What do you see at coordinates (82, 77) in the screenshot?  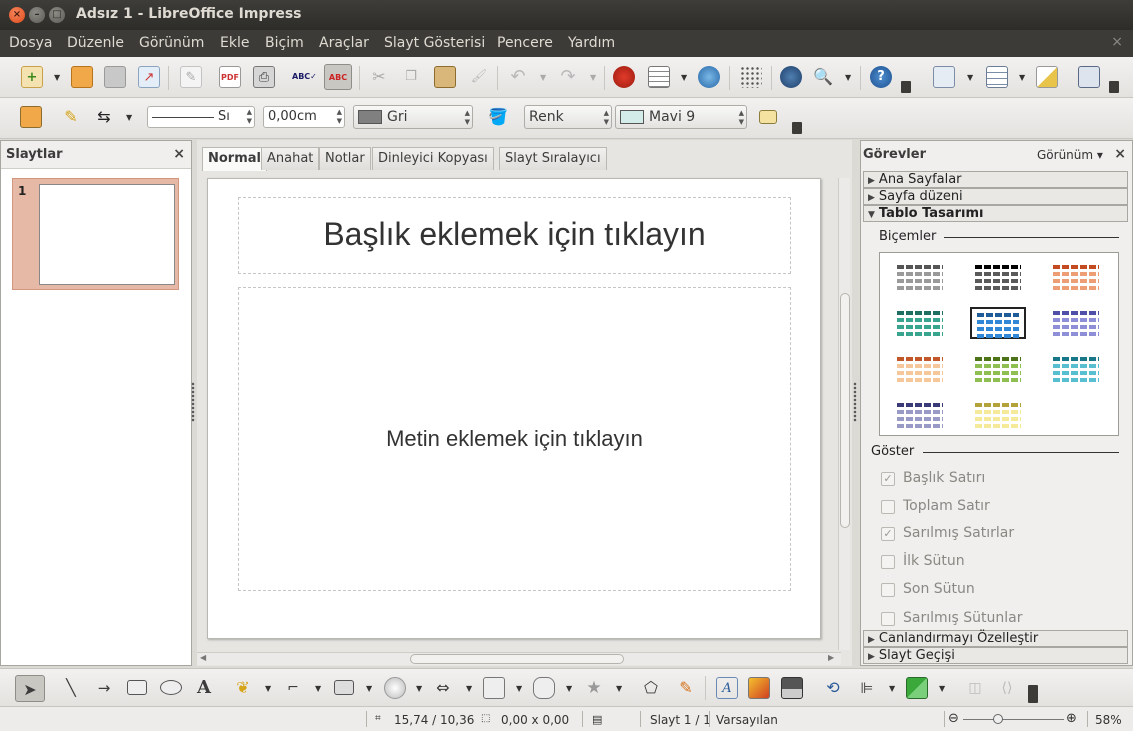 I see `open-folder-icon` at bounding box center [82, 77].